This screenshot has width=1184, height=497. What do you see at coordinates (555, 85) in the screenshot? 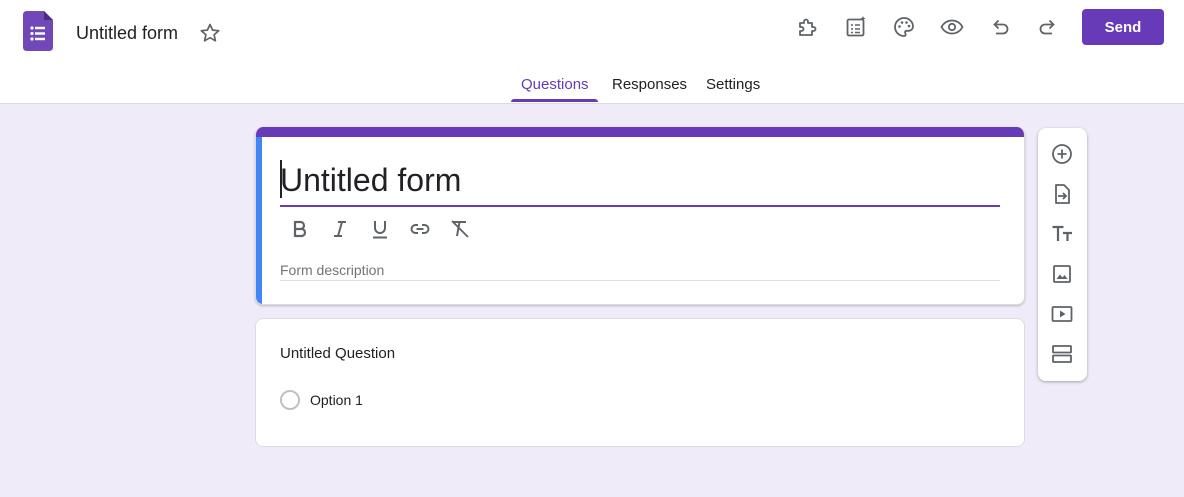
I see `tab-questions: Questions` at bounding box center [555, 85].